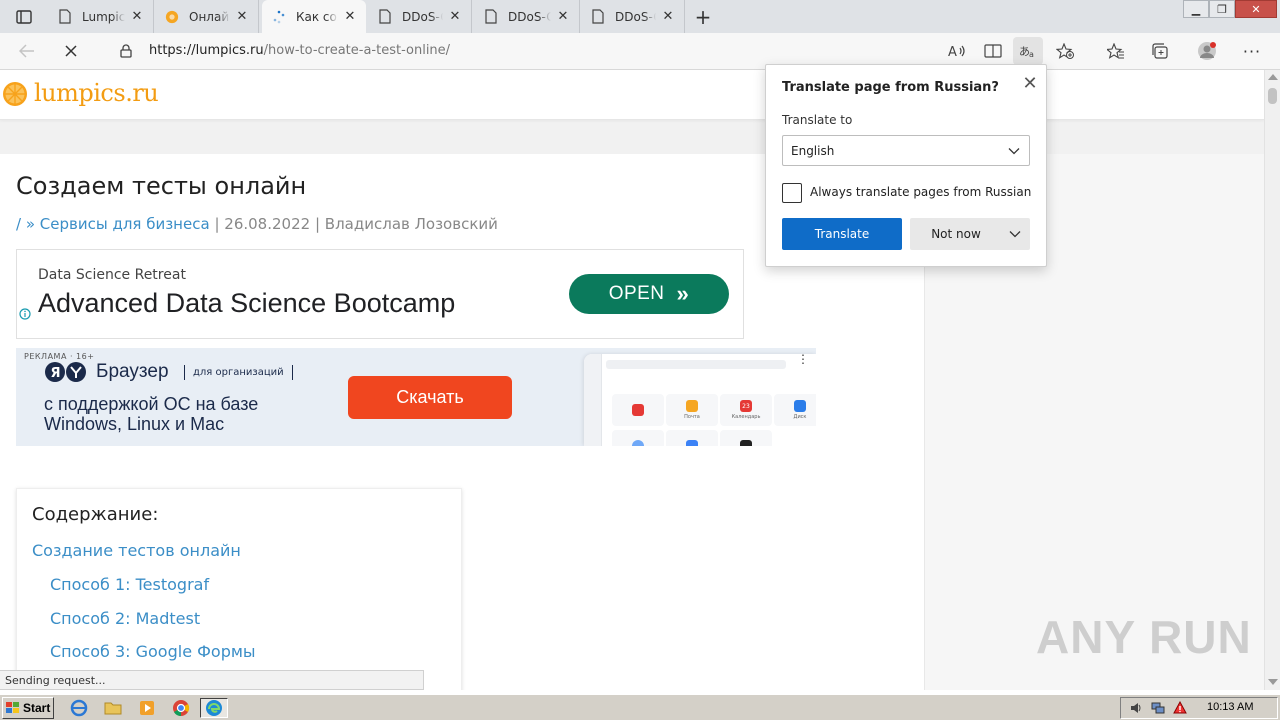 This screenshot has width=1280, height=720. Describe the element at coordinates (746, 417) in the screenshot. I see `illustration-tile-label: Календарь` at that location.